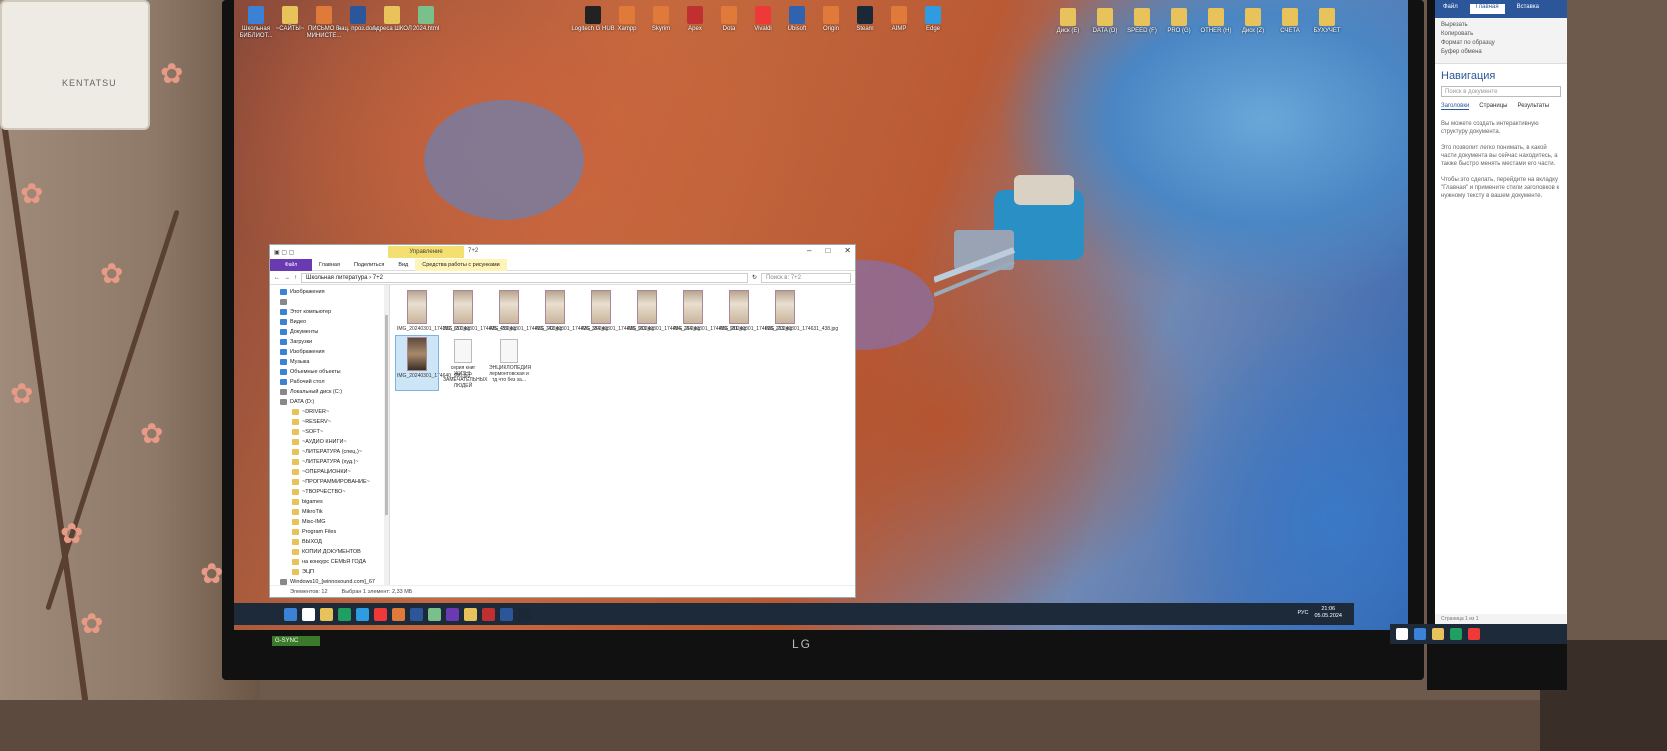 This screenshot has height=751, width=1667. Describe the element at coordinates (754, 277) in the screenshot. I see `refresh-icon: ↻` at that location.